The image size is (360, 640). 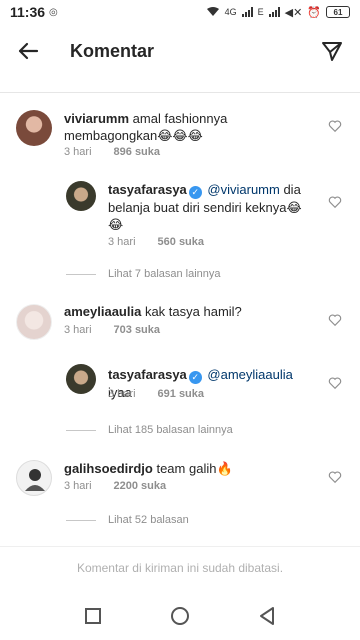 I want to click on header: Komentar, so click(x=180, y=51).